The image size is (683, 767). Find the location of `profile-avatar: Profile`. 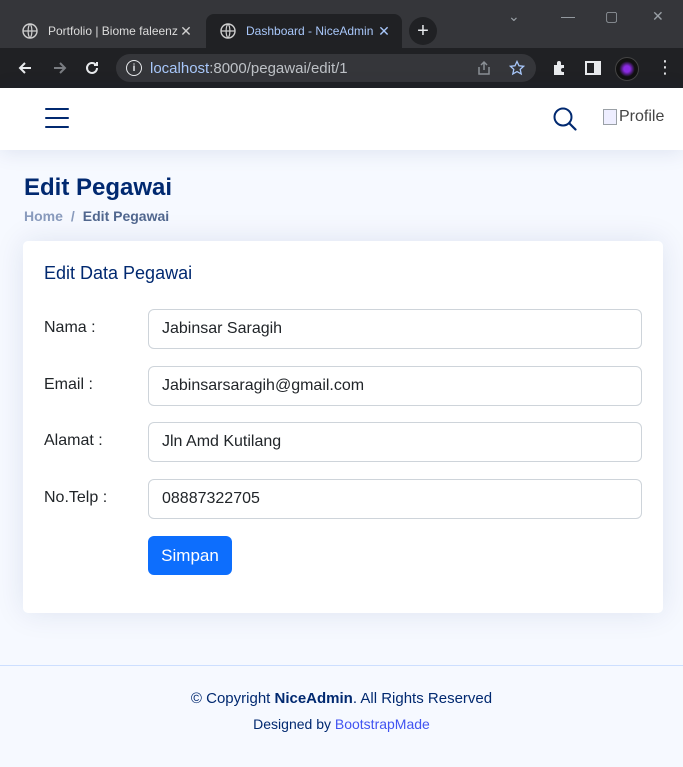

profile-avatar: Profile is located at coordinates (633, 117).